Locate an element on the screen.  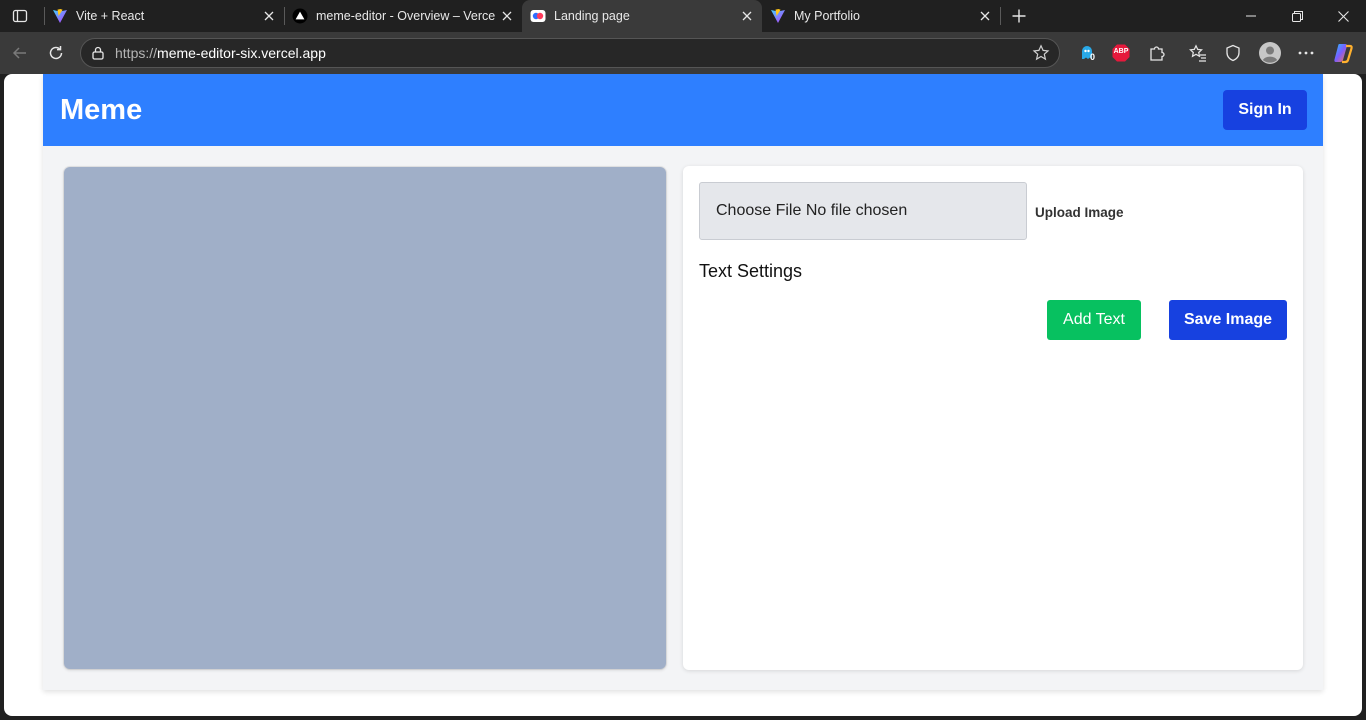
reload-icon is located at coordinates (56, 53).